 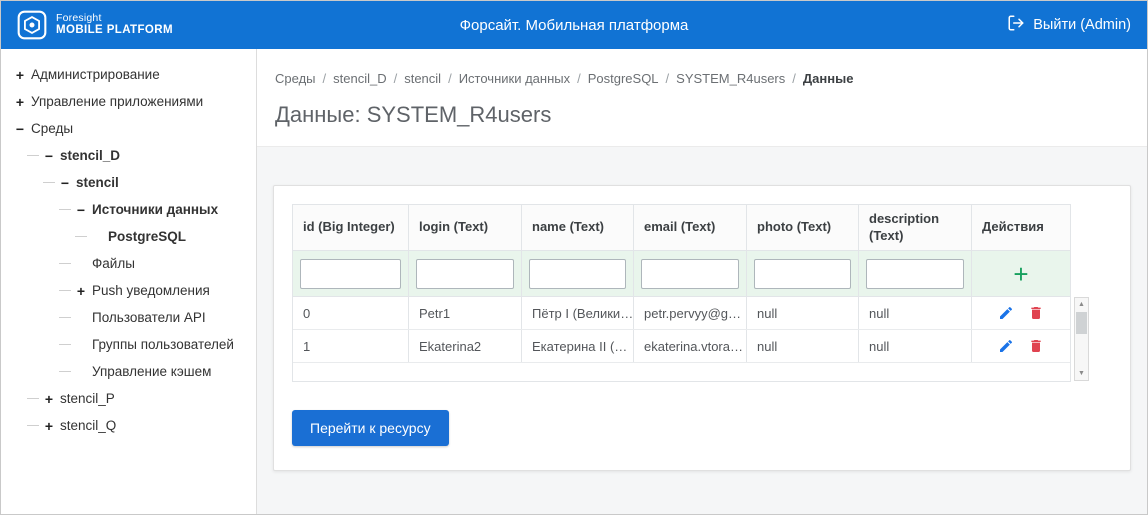 What do you see at coordinates (1081, 304) in the screenshot?
I see `scroll-up-arrow: ▲` at bounding box center [1081, 304].